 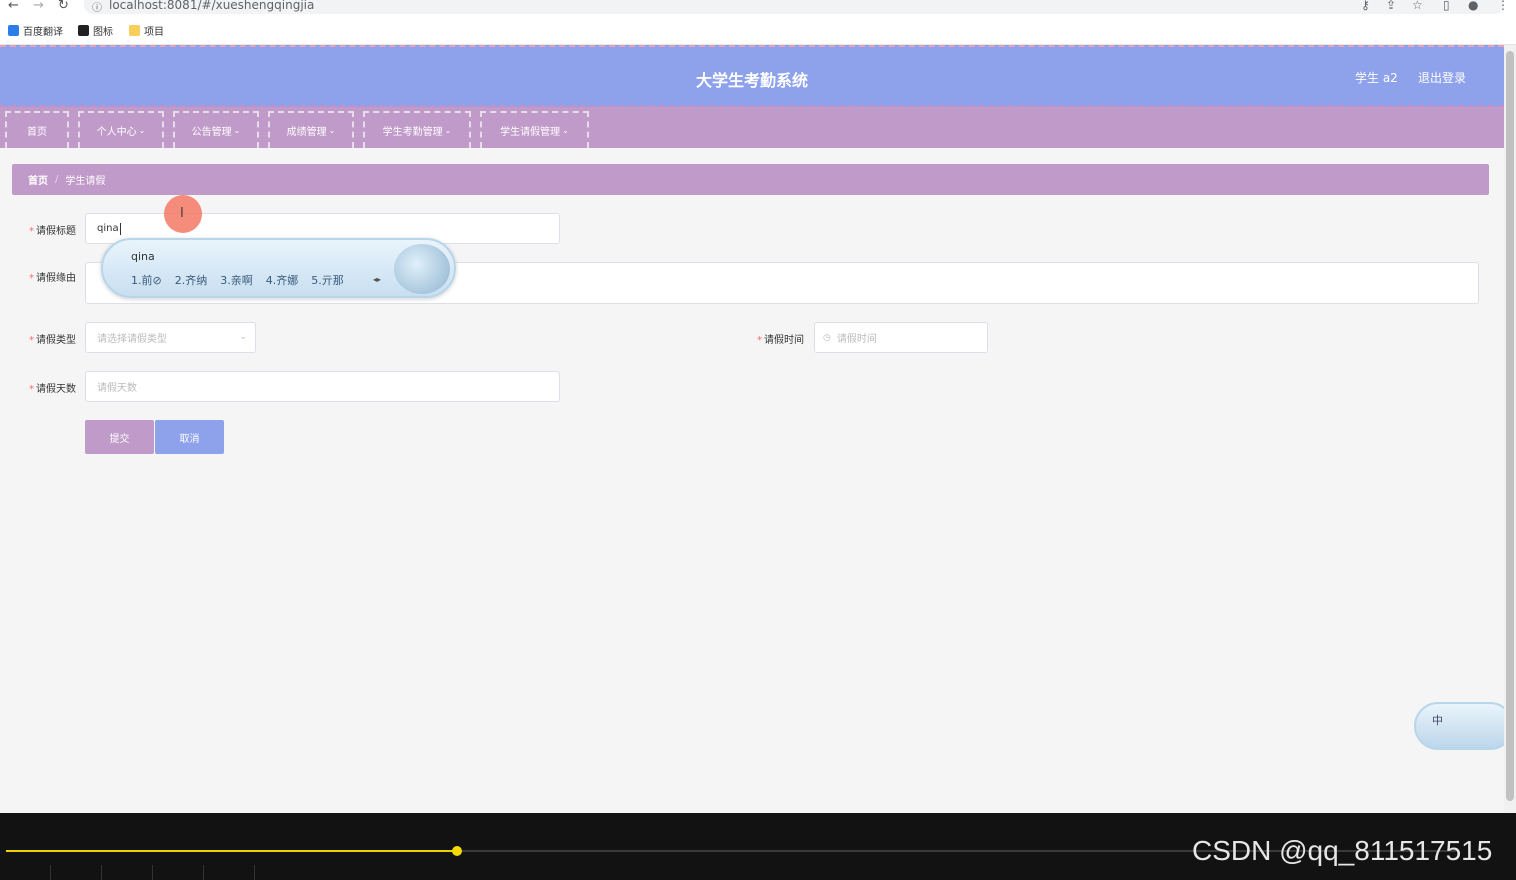 I want to click on time-label: * 请假时间, so click(x=780, y=340).